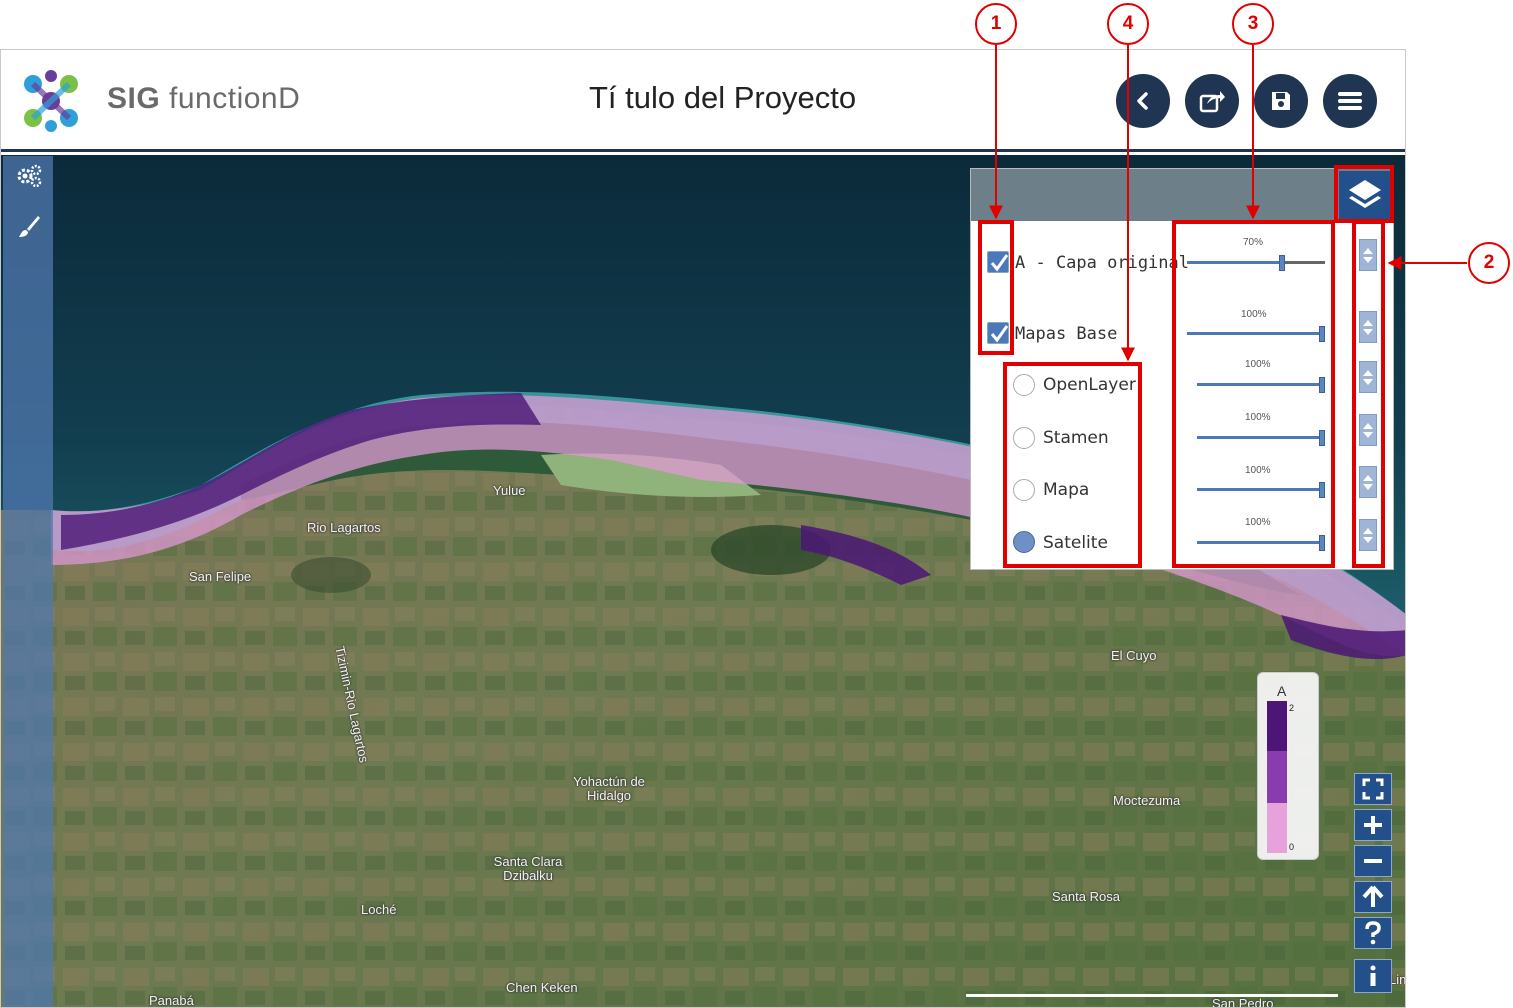 This screenshot has height=1008, width=1513. What do you see at coordinates (1128, 24) in the screenshot?
I see `annotation-marker-4: 4` at bounding box center [1128, 24].